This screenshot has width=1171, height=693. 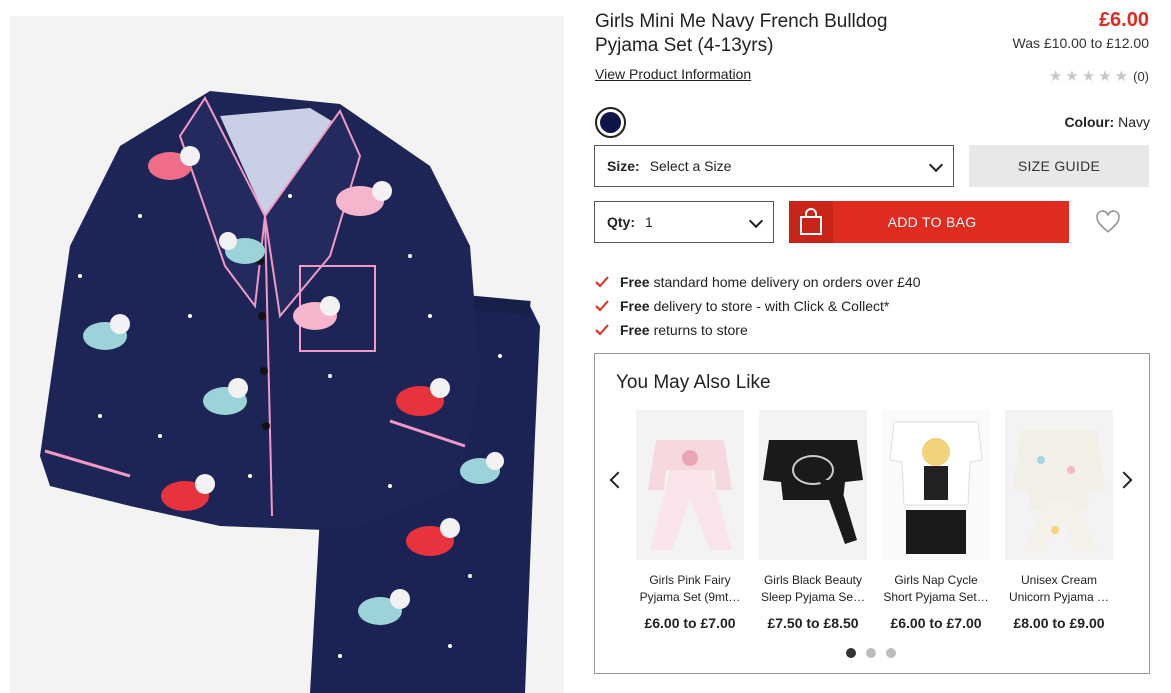 I want to click on size-value: Select a Size, so click(x=690, y=166).